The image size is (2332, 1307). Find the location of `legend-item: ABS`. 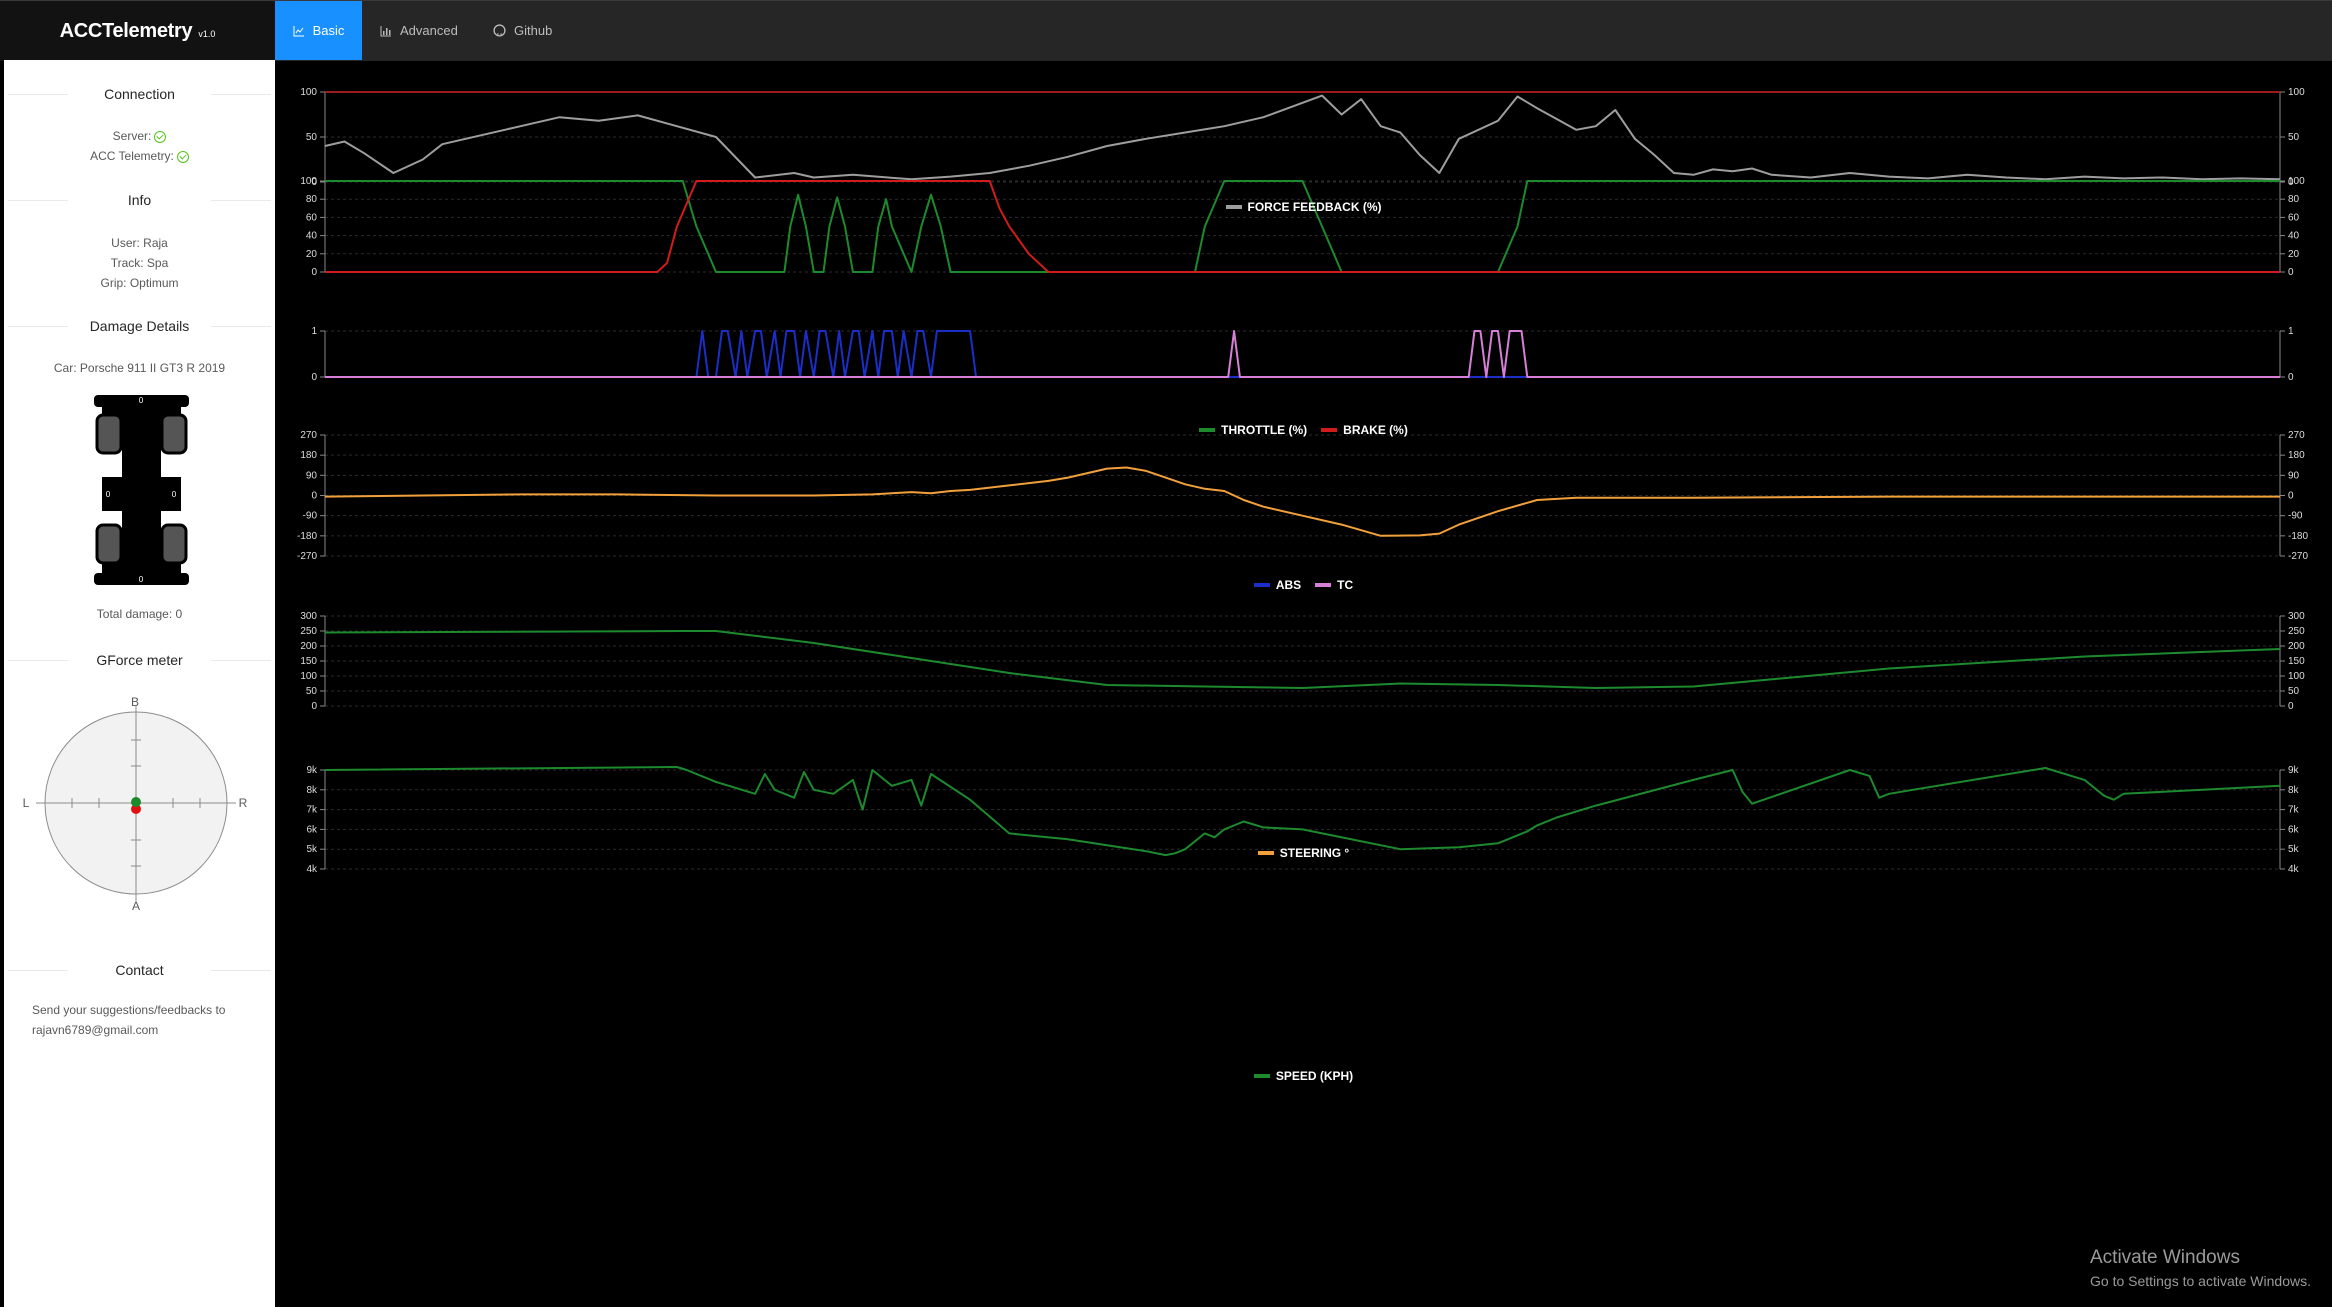

legend-item: ABS is located at coordinates (1277, 585).